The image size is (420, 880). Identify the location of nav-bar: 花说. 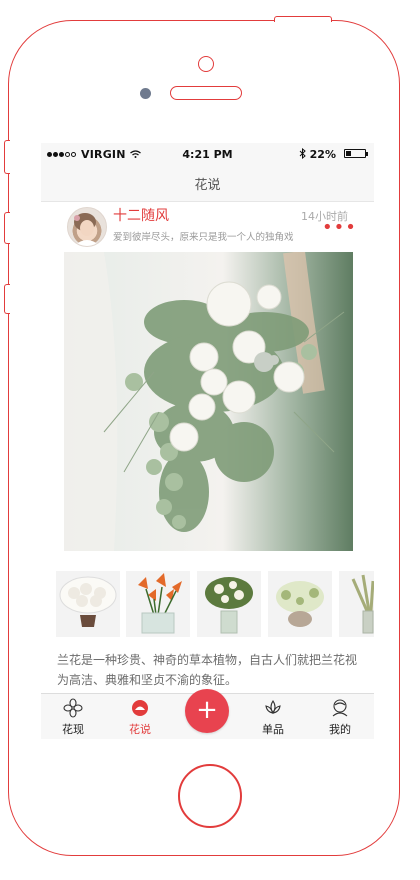
(207, 183).